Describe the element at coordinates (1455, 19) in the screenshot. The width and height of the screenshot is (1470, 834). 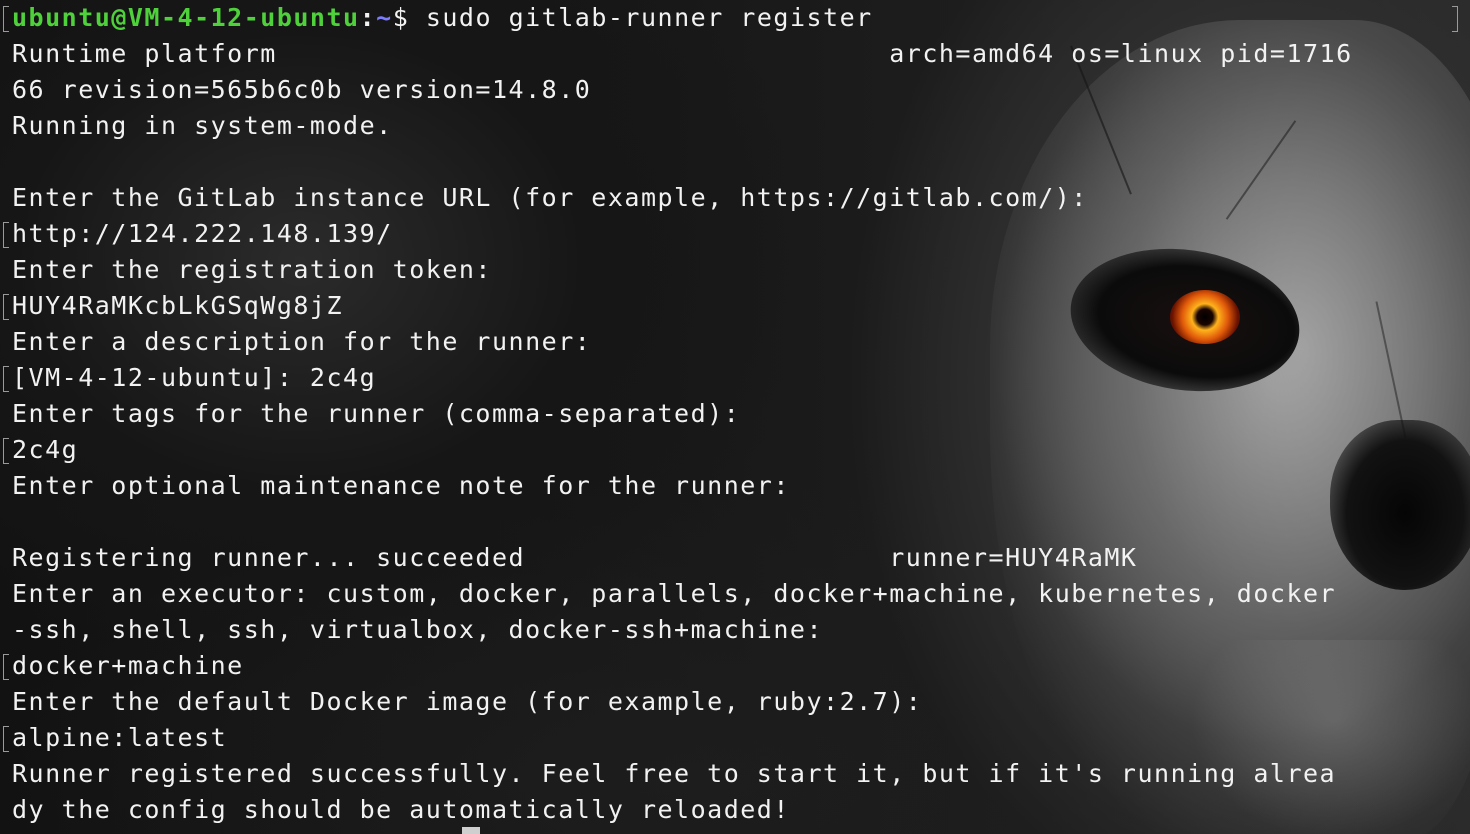
I see `input-mark-bracket-right` at that location.